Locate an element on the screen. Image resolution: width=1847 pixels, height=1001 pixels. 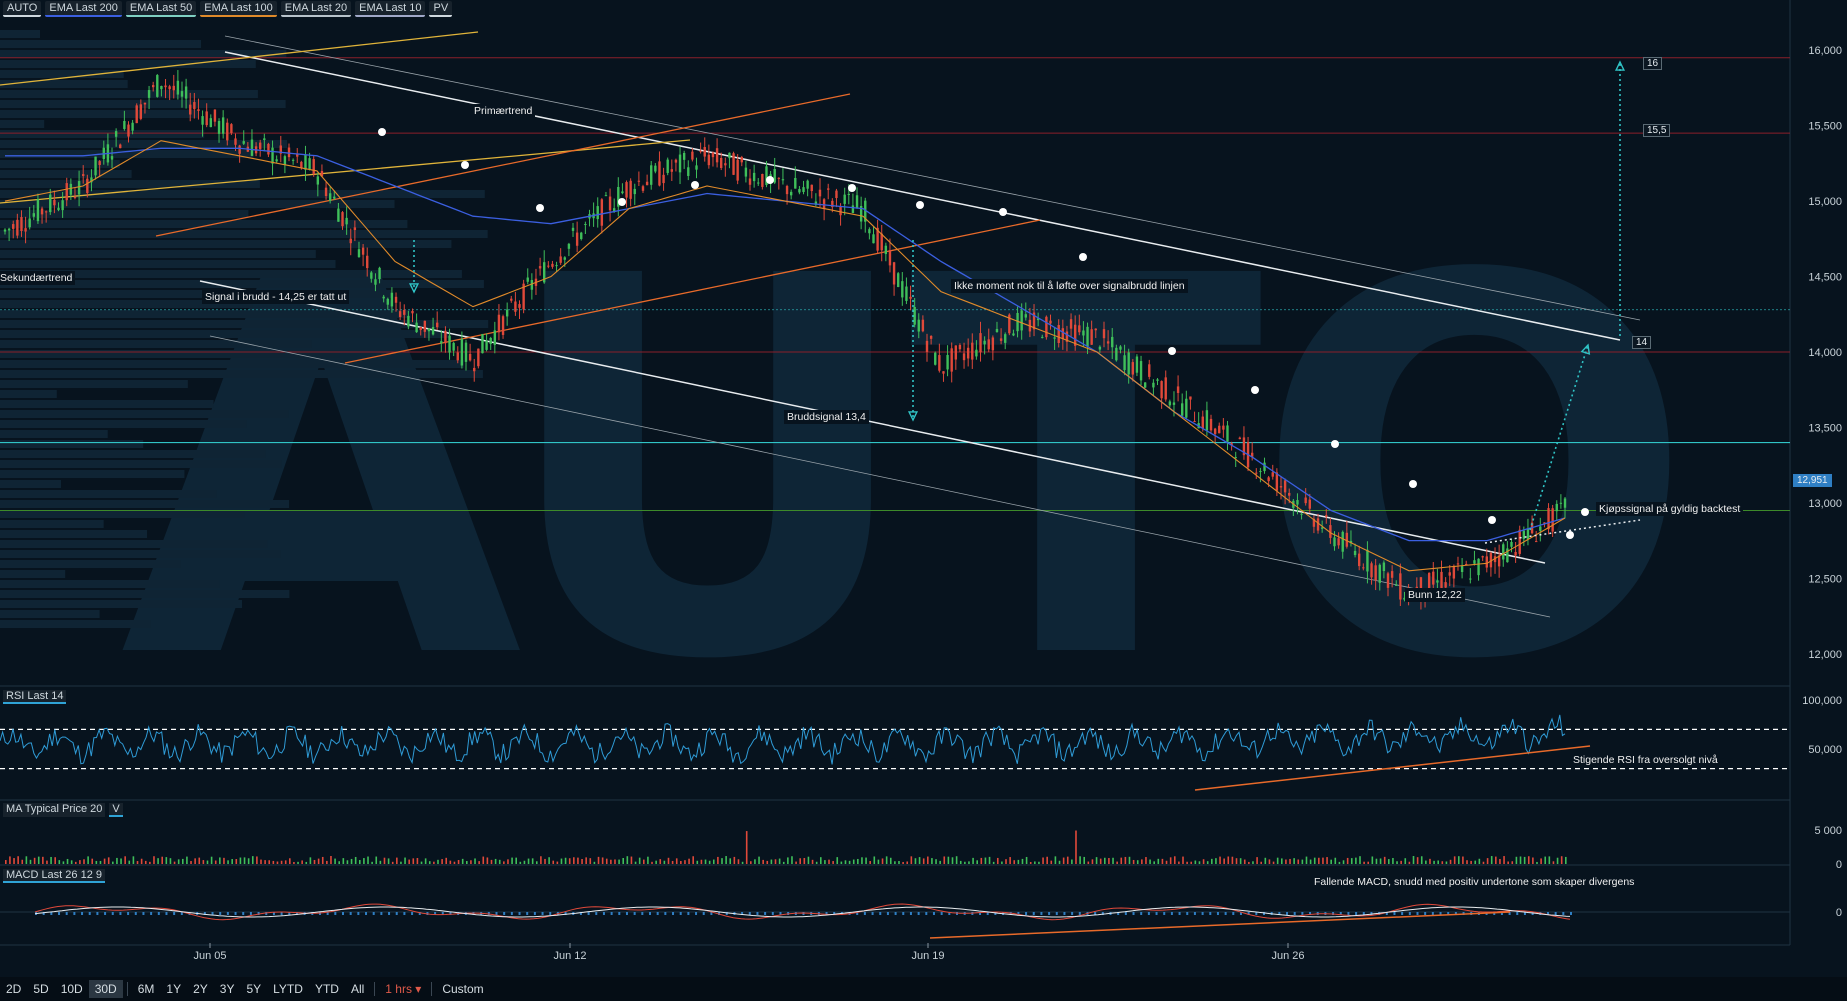
legend-item: EMA Last 50 is located at coordinates (161, 9).